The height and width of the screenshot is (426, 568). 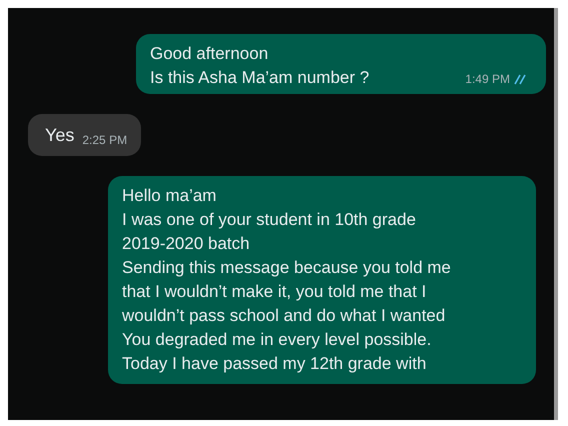 I want to click on message-text: wouldn’t pass school and do what I wanted, so click(x=284, y=316).